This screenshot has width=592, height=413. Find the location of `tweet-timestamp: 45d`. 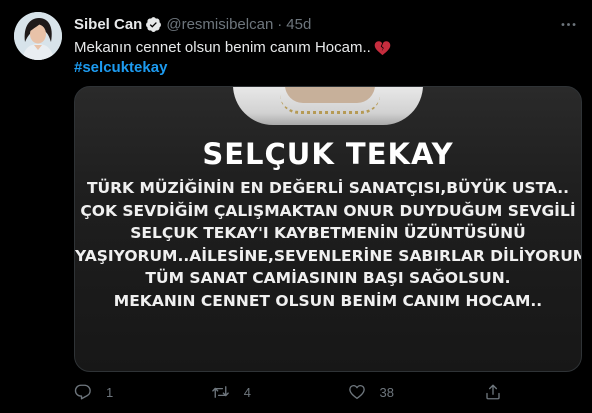

tweet-timestamp: 45d is located at coordinates (298, 24).